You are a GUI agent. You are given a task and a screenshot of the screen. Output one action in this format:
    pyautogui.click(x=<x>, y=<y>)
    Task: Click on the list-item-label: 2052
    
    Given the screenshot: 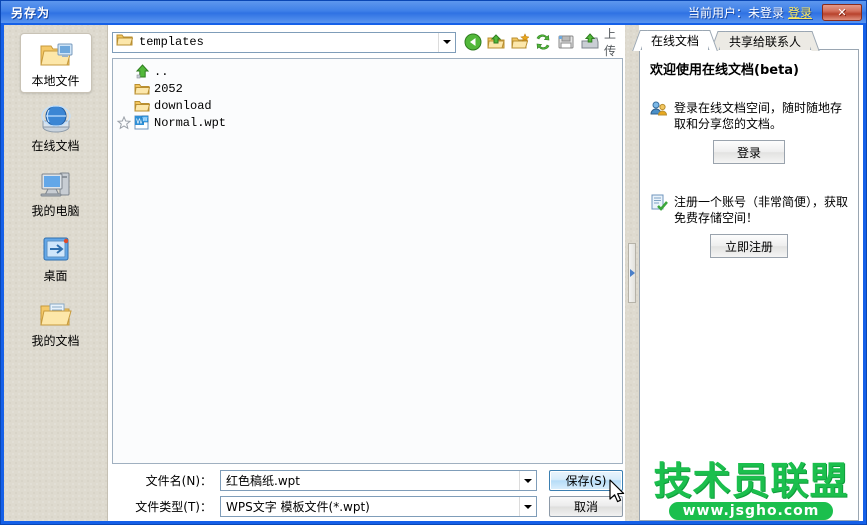 What is the action you would take?
    pyautogui.click(x=168, y=88)
    